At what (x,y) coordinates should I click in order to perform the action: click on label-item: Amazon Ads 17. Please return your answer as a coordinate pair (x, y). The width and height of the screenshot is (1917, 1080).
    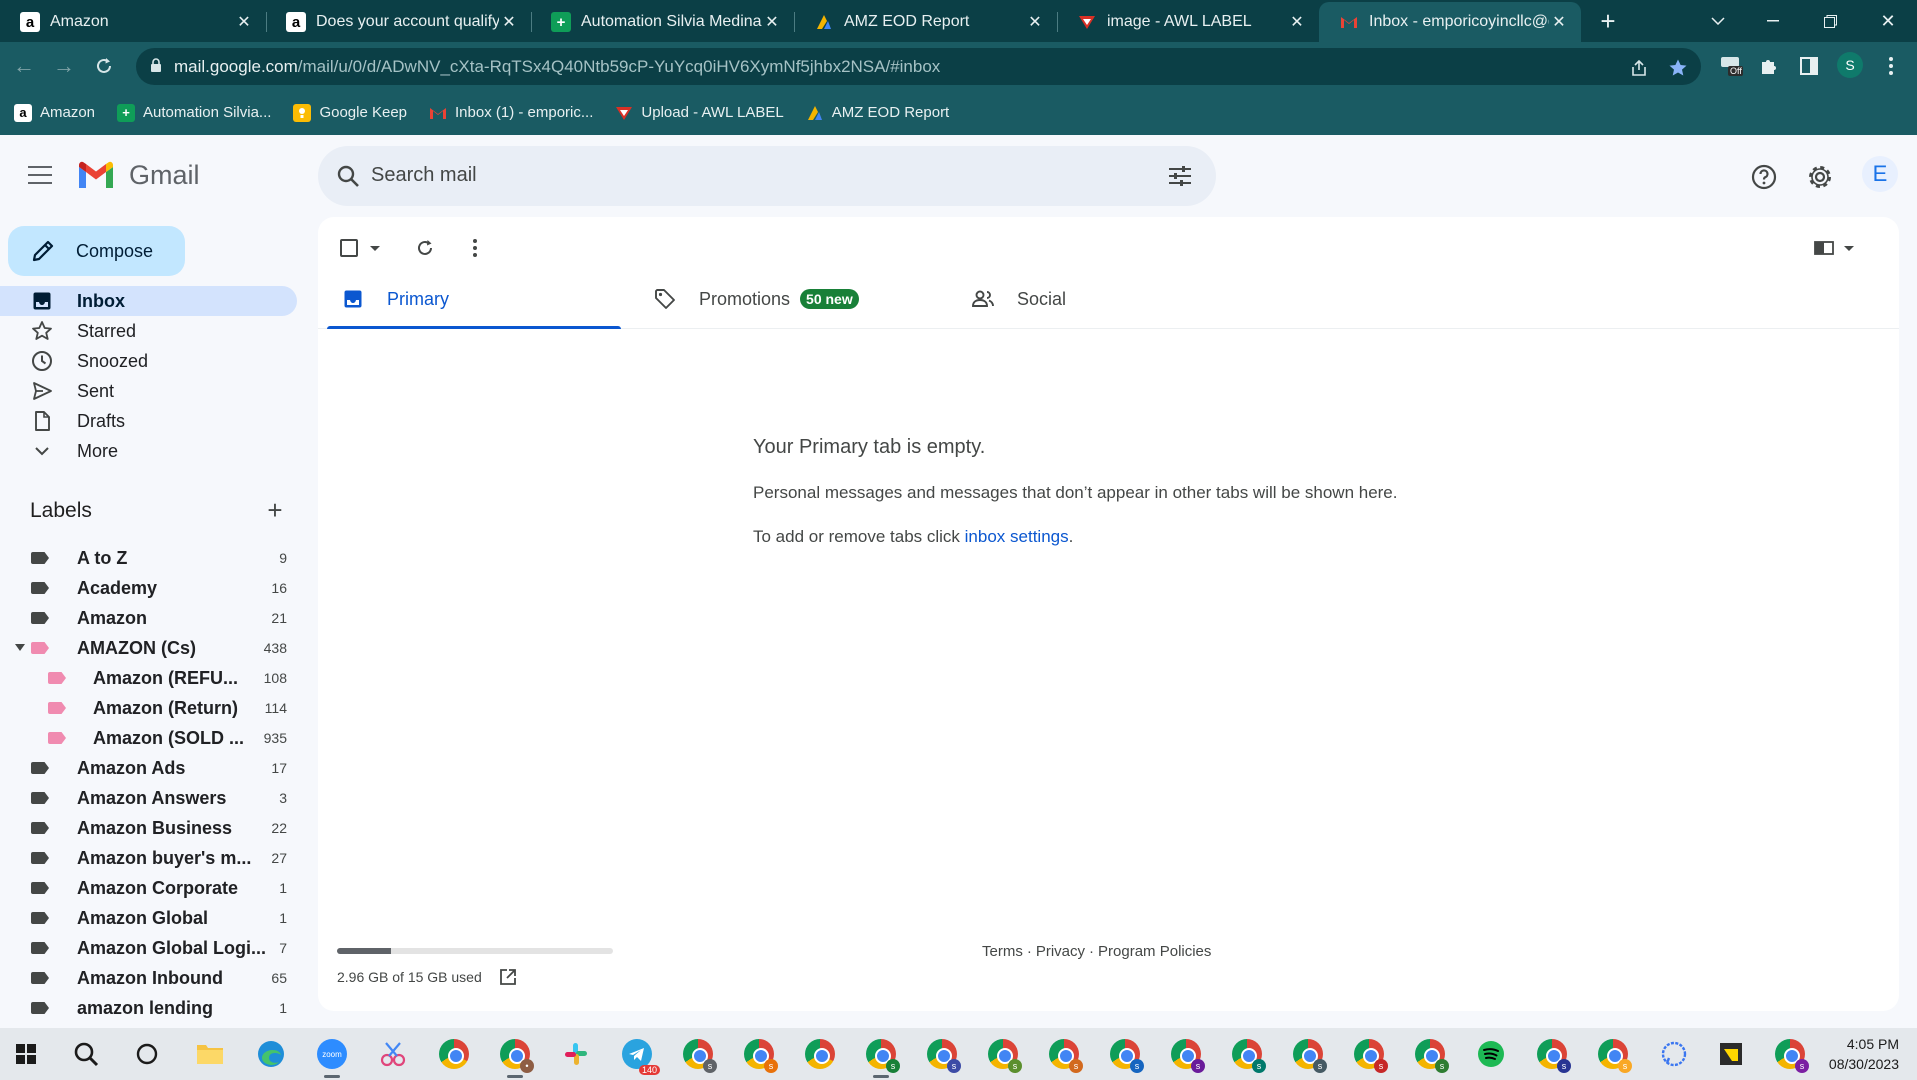
    Looking at the image, I should click on (148, 768).